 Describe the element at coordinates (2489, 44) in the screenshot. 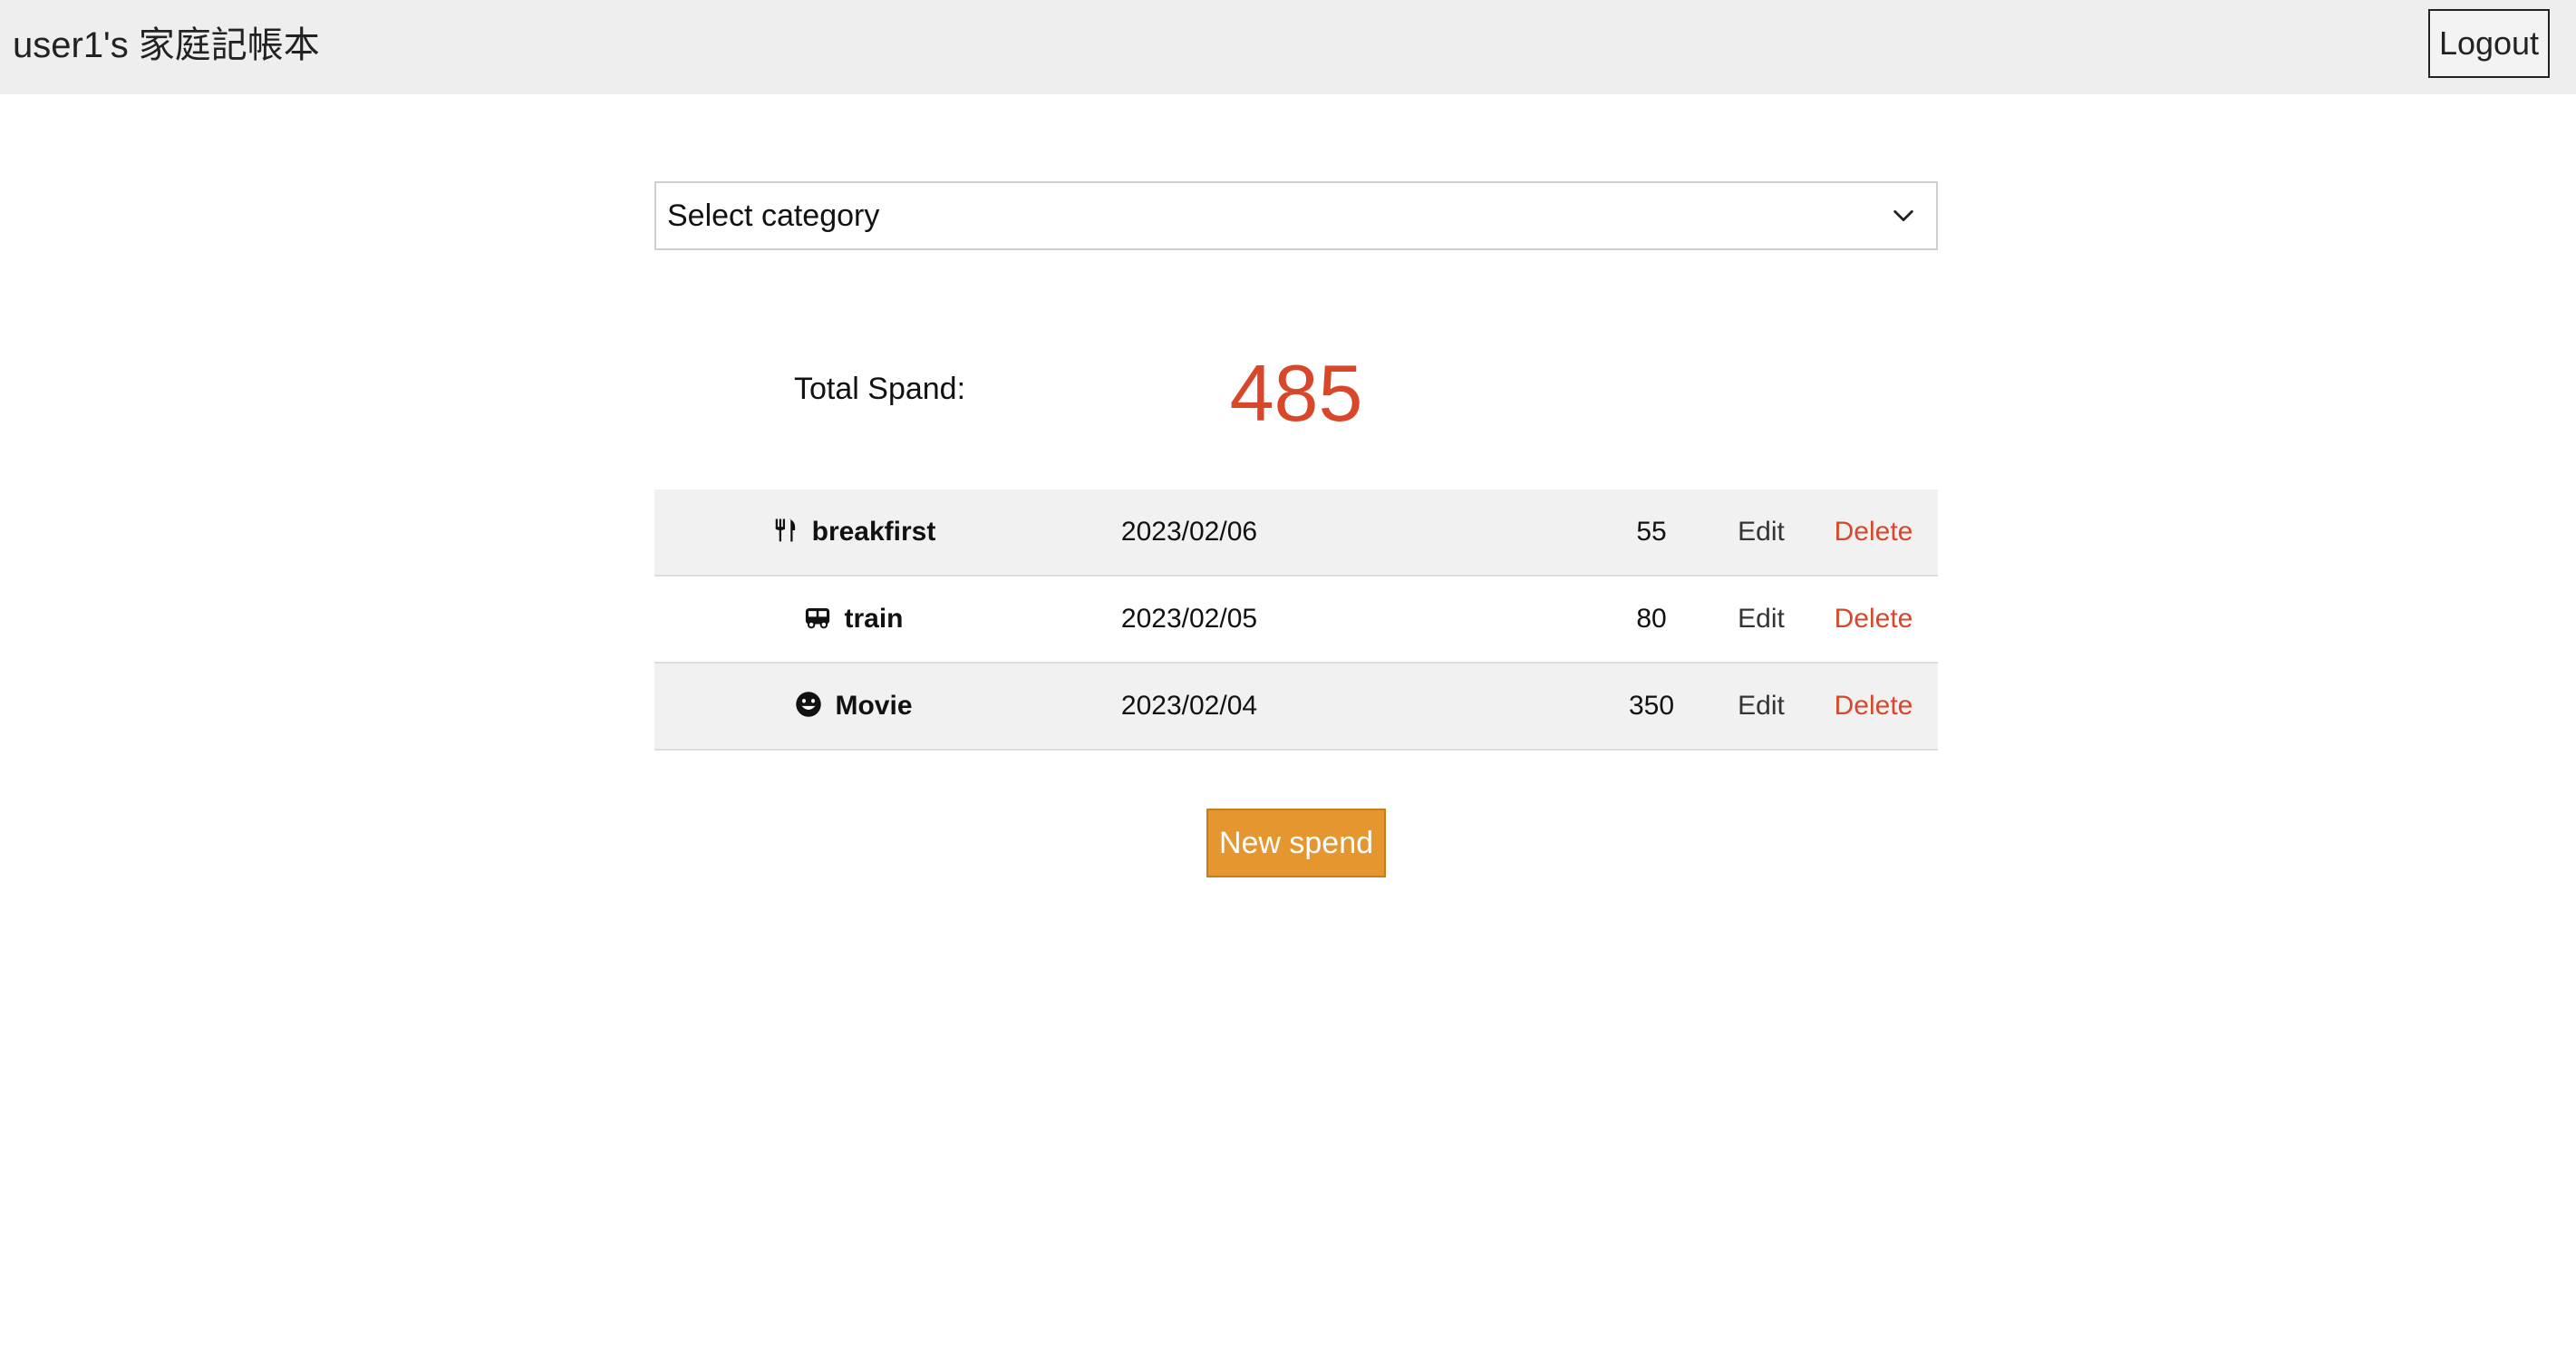

I see `logout-button: Logout` at that location.